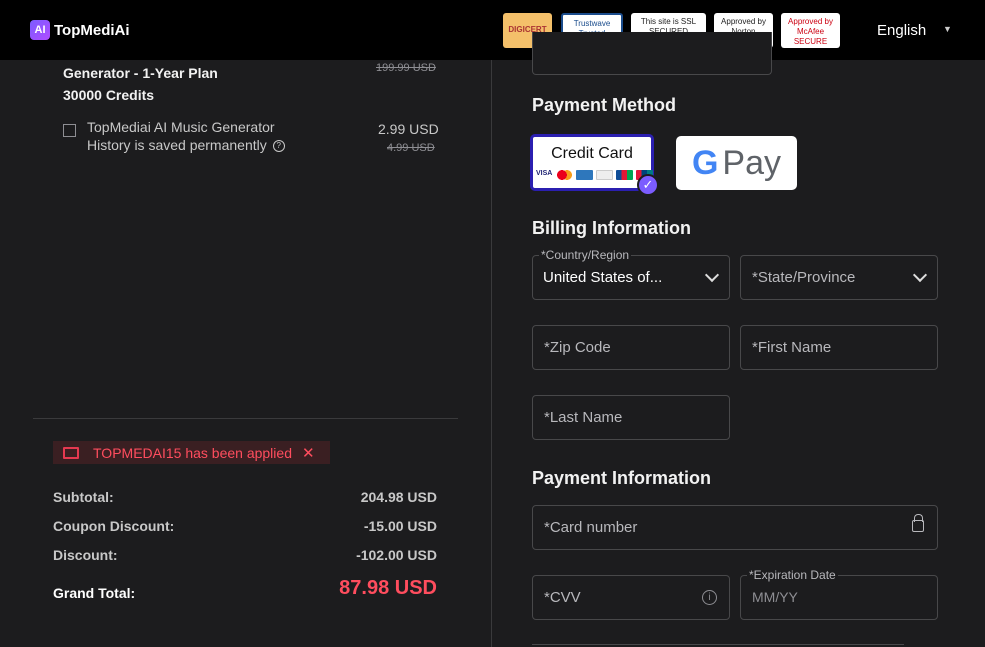 Image resolution: width=985 pixels, height=647 pixels. What do you see at coordinates (94, 593) in the screenshot?
I see `grand-total-label: Grand Total:` at bounding box center [94, 593].